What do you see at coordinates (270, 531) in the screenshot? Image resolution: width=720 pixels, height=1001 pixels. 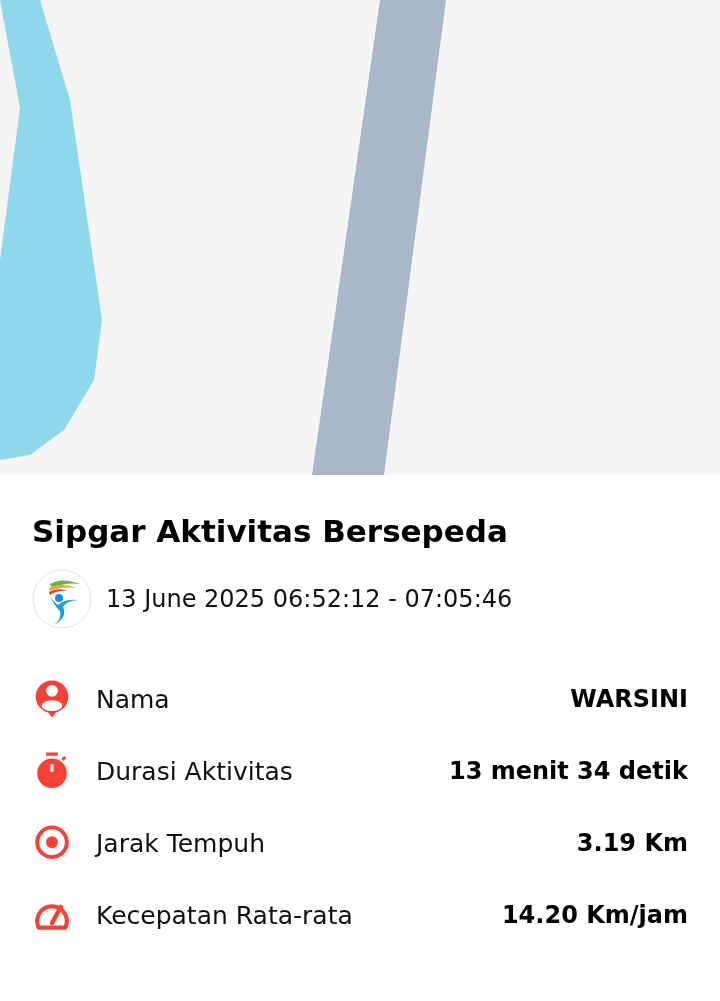 I see `activity-title: Sipgar Aktivitas Bersepeda` at bounding box center [270, 531].